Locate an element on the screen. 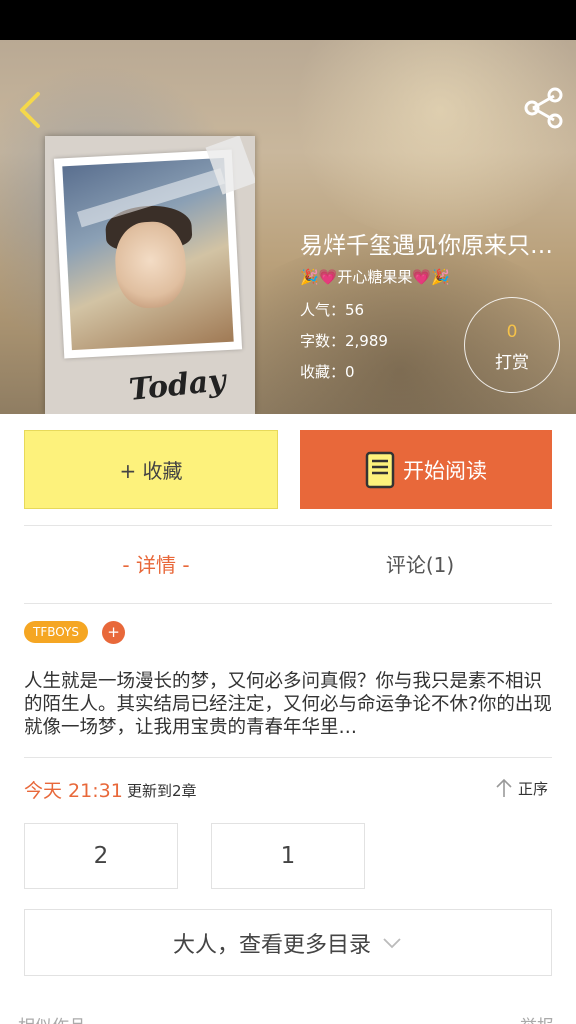  view-more-toc-button: 大人，查看更多目录 is located at coordinates (288, 942).